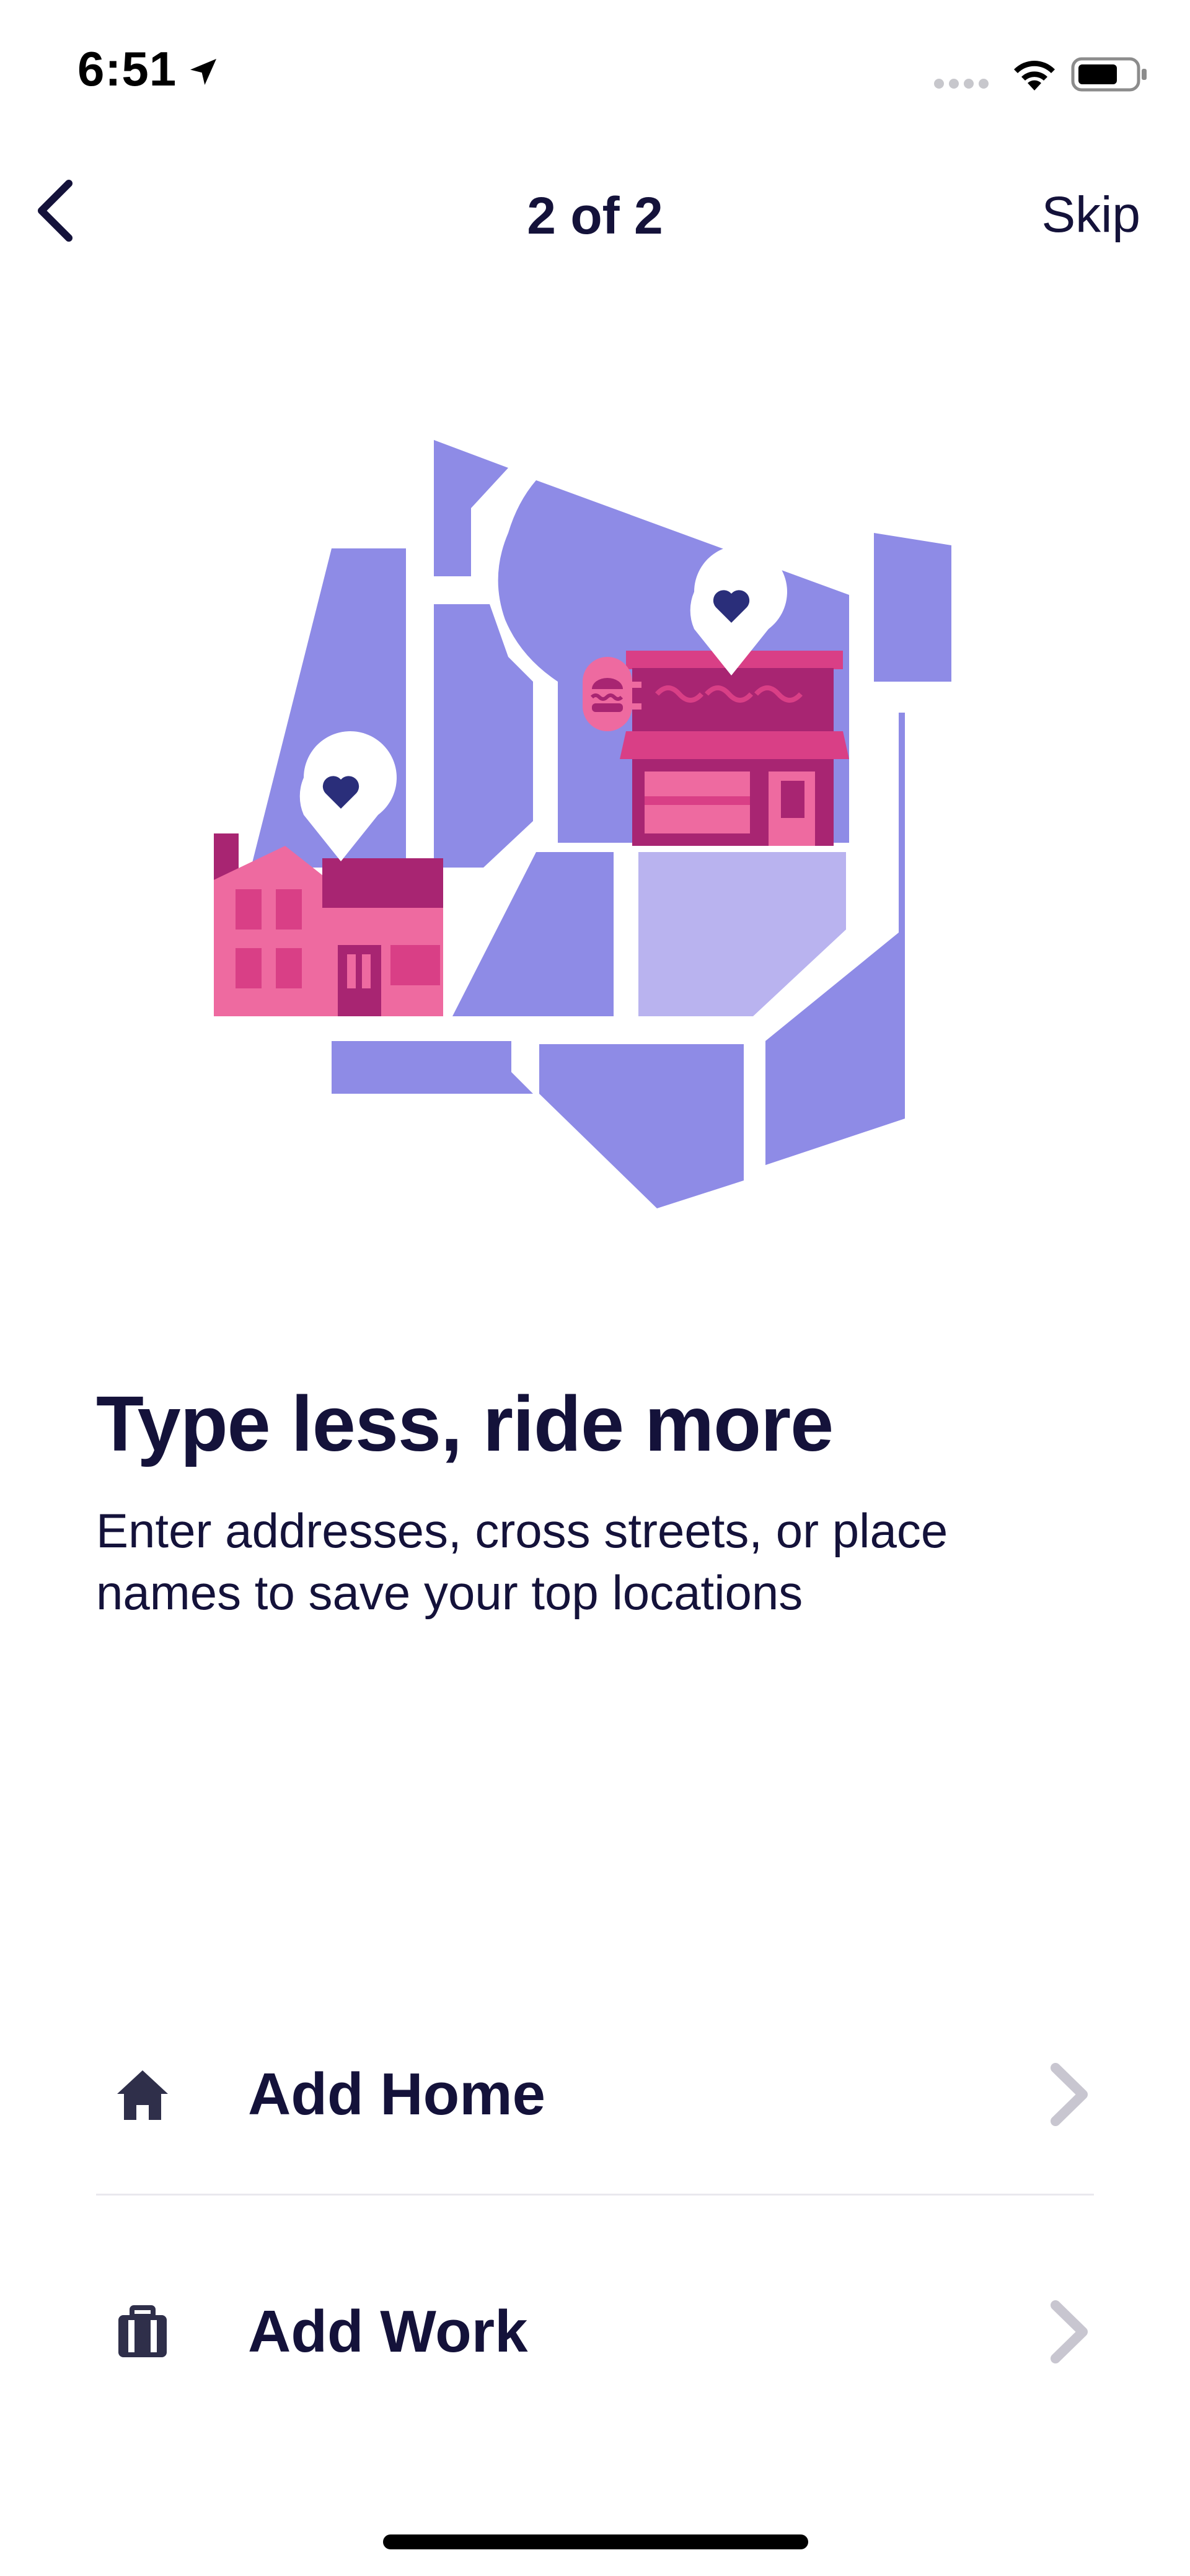  I want to click on signal-dots-icon, so click(961, 84).